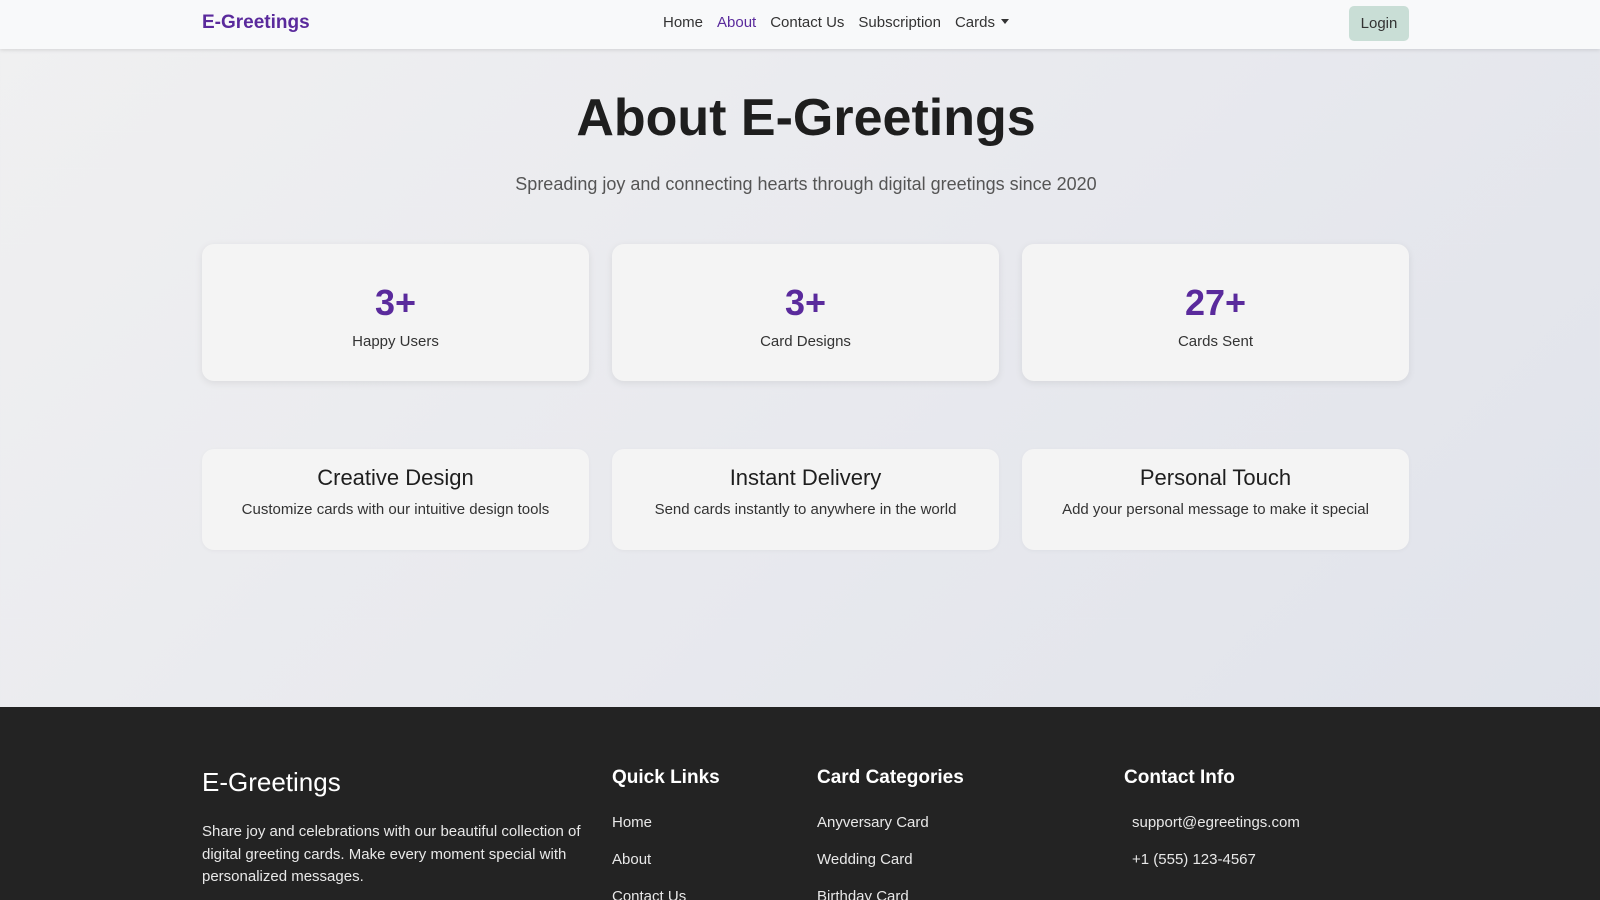  What do you see at coordinates (395, 477) in the screenshot?
I see `feature-title: Creative Design` at bounding box center [395, 477].